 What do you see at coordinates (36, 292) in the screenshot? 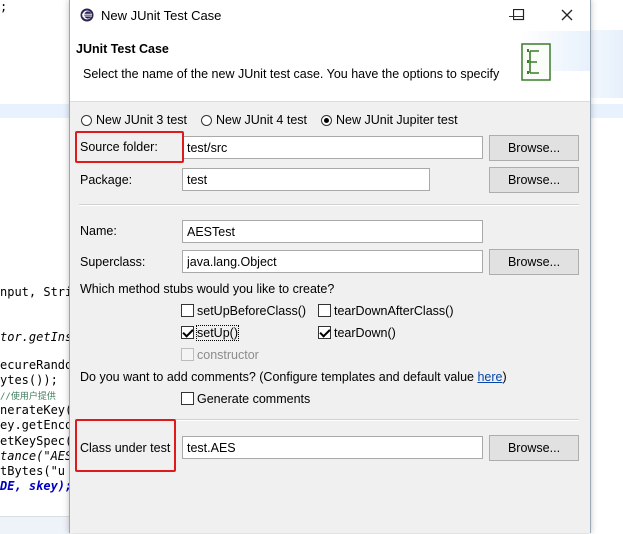
I see `code-line: nput, Stri` at bounding box center [36, 292].